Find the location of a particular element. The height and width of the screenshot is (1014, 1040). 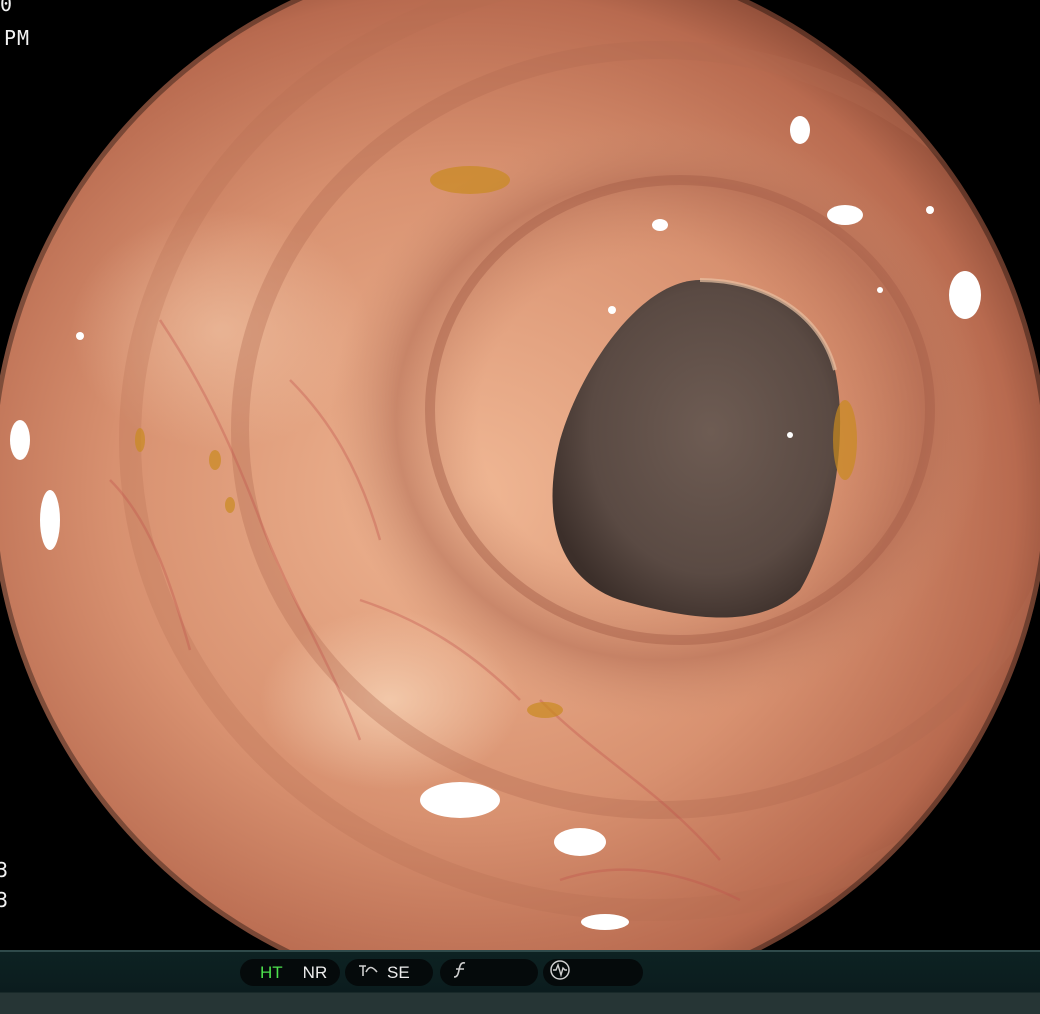

ht-label: HT is located at coordinates (271, 972).